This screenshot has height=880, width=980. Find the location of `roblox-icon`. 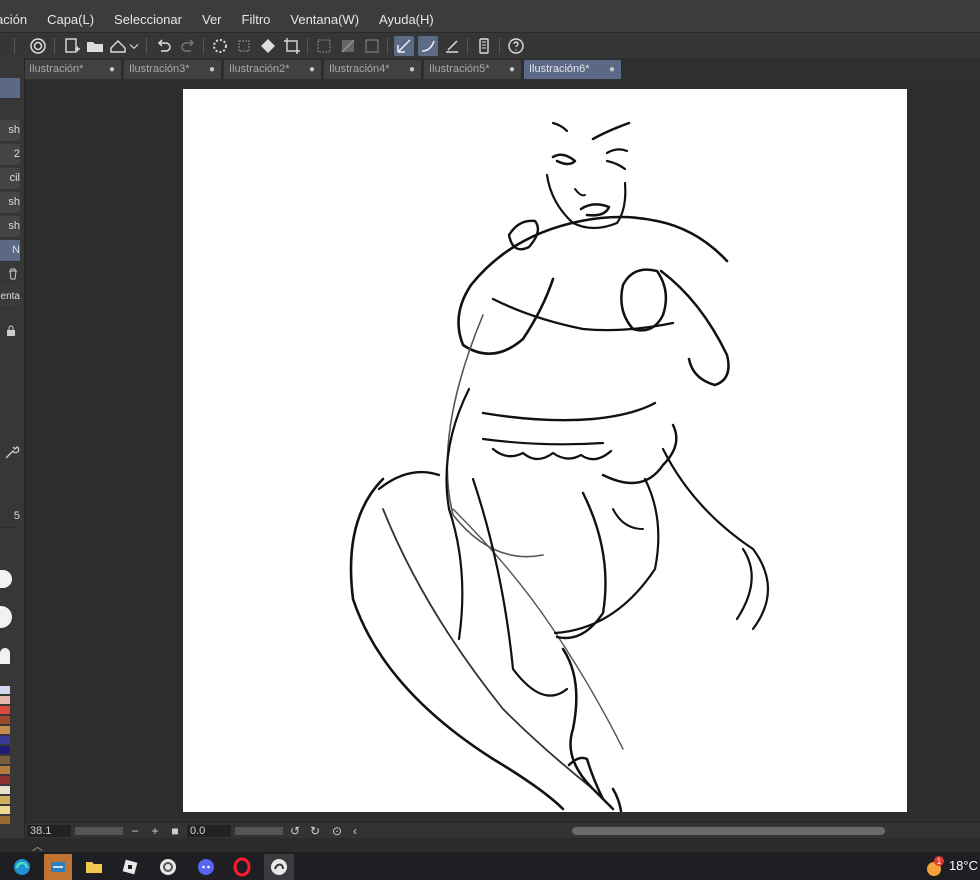

roblox-icon is located at coordinates (130, 867).